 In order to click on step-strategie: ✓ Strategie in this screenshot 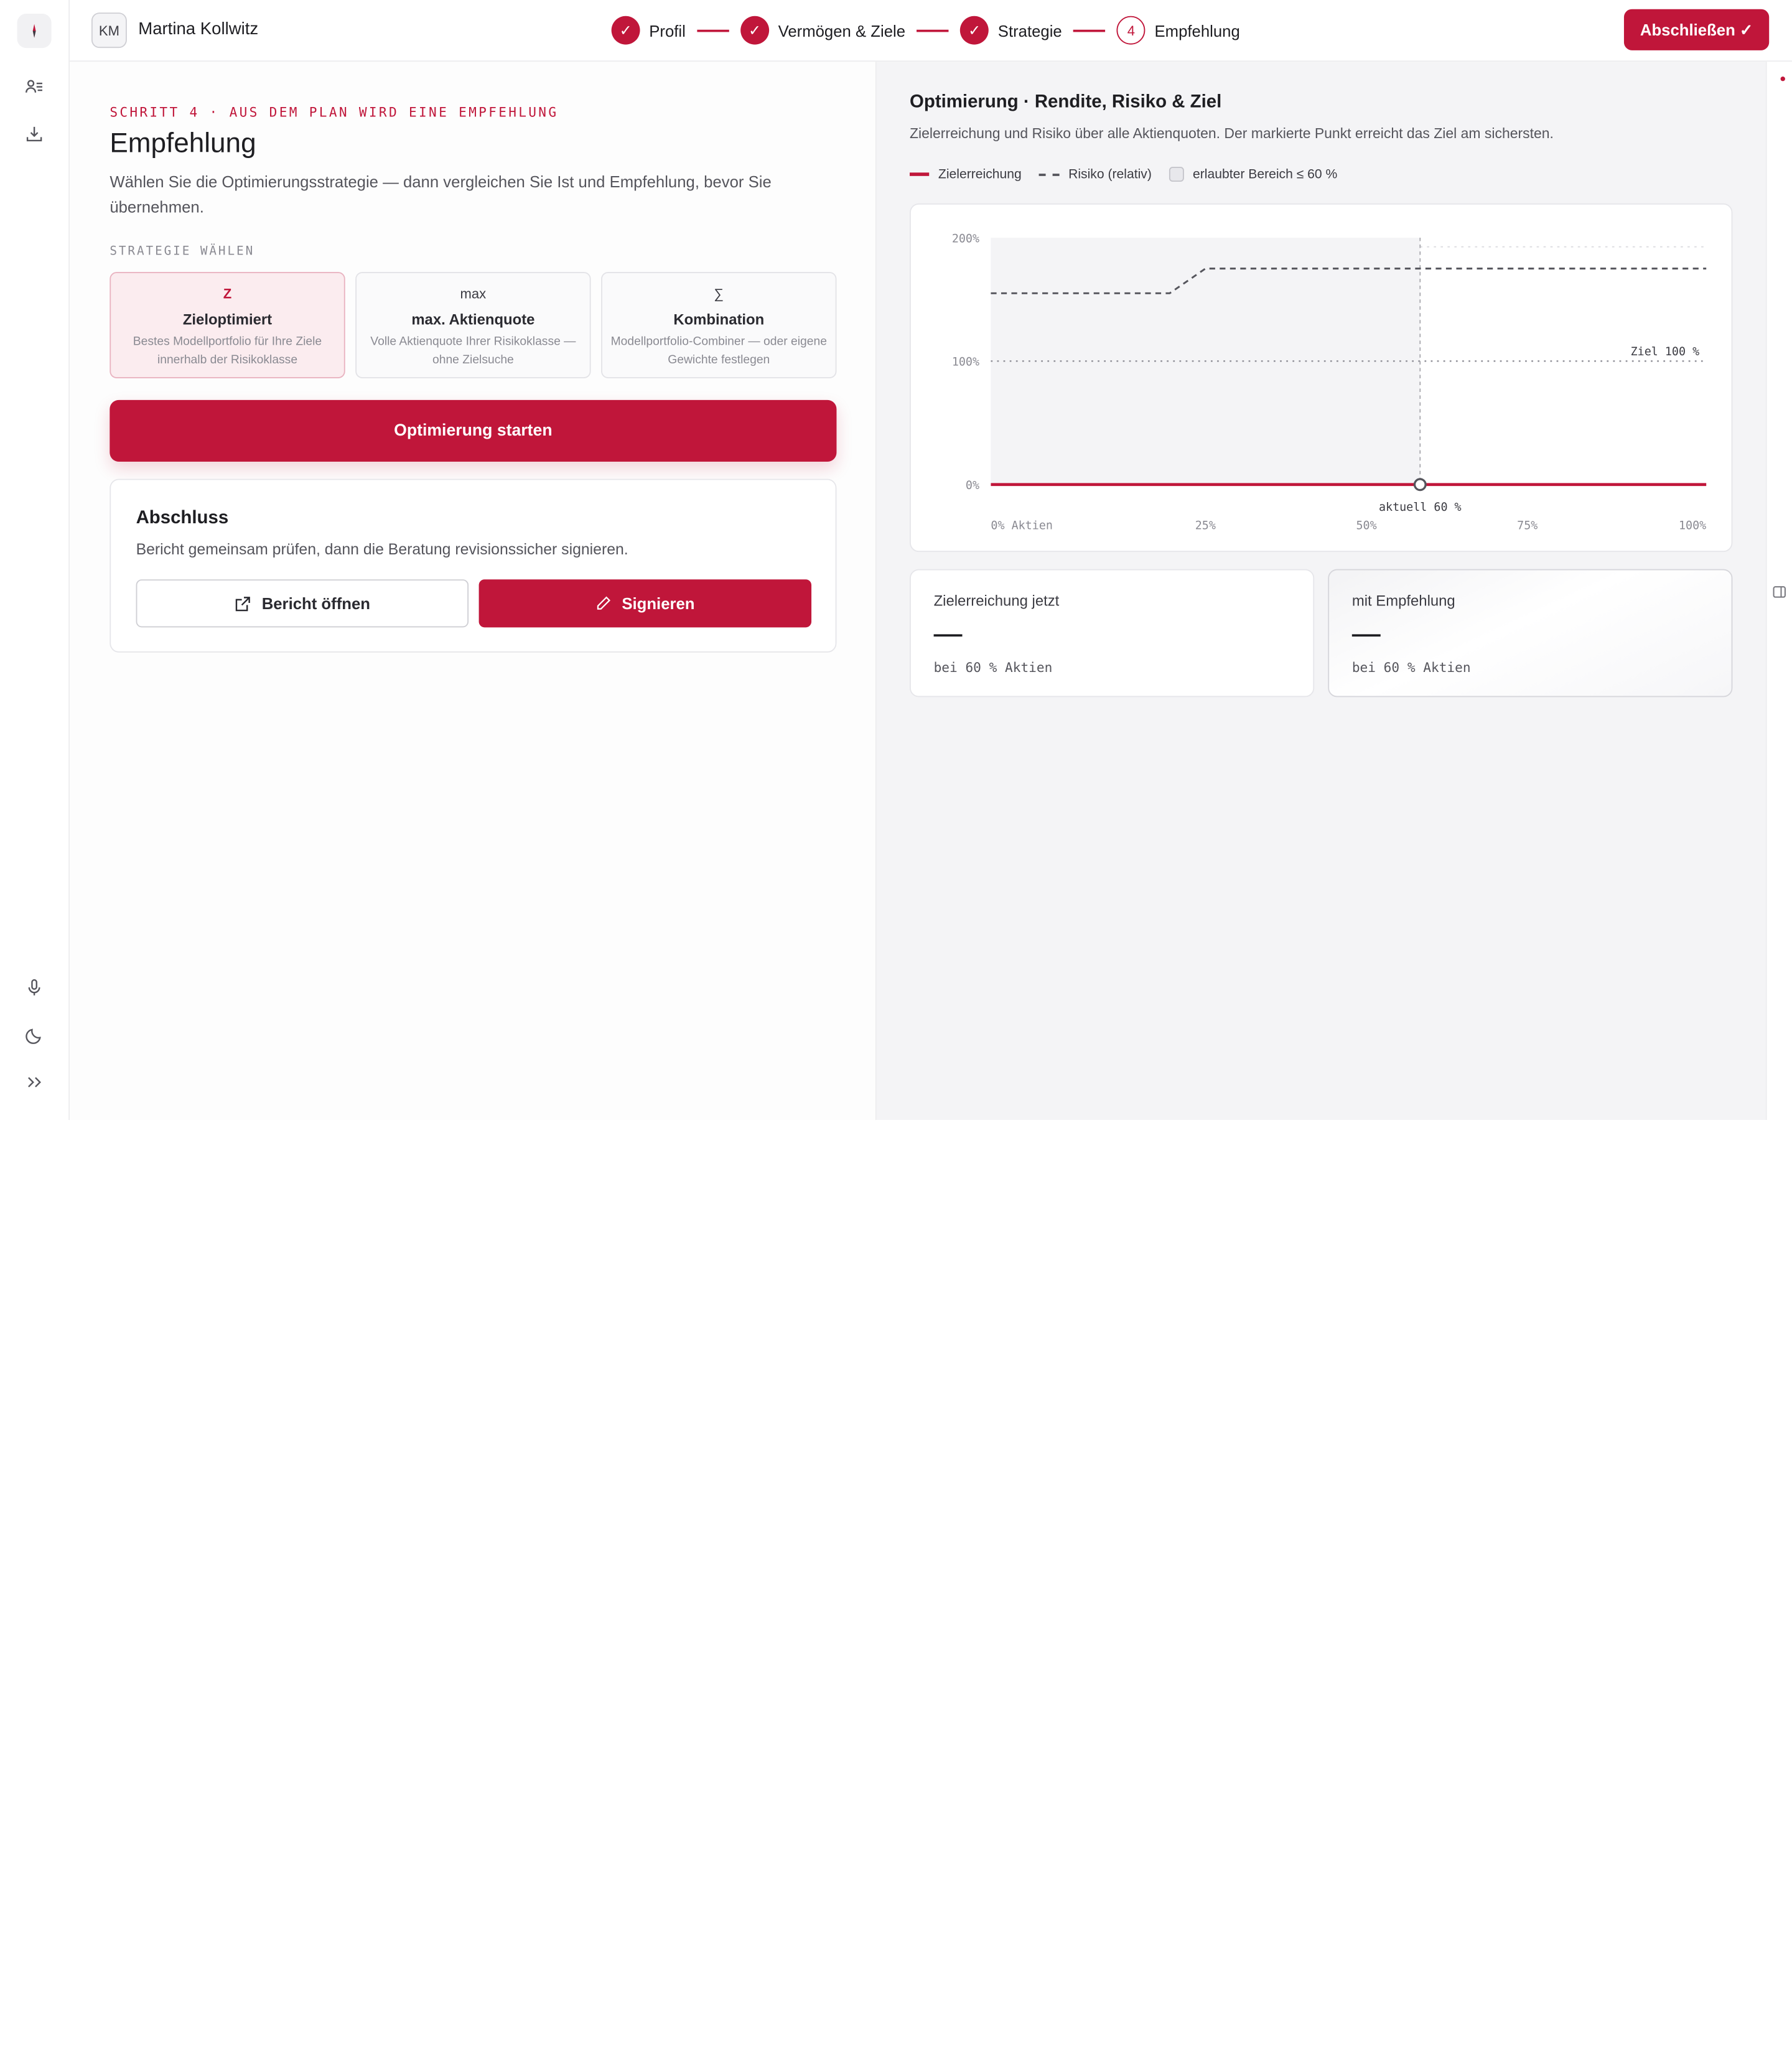, I will do `click(1011, 30)`.